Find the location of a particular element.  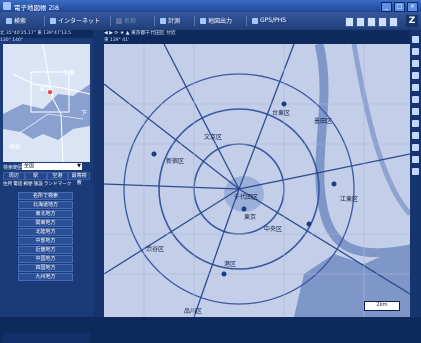

grid-icon is located at coordinates (415, 171).